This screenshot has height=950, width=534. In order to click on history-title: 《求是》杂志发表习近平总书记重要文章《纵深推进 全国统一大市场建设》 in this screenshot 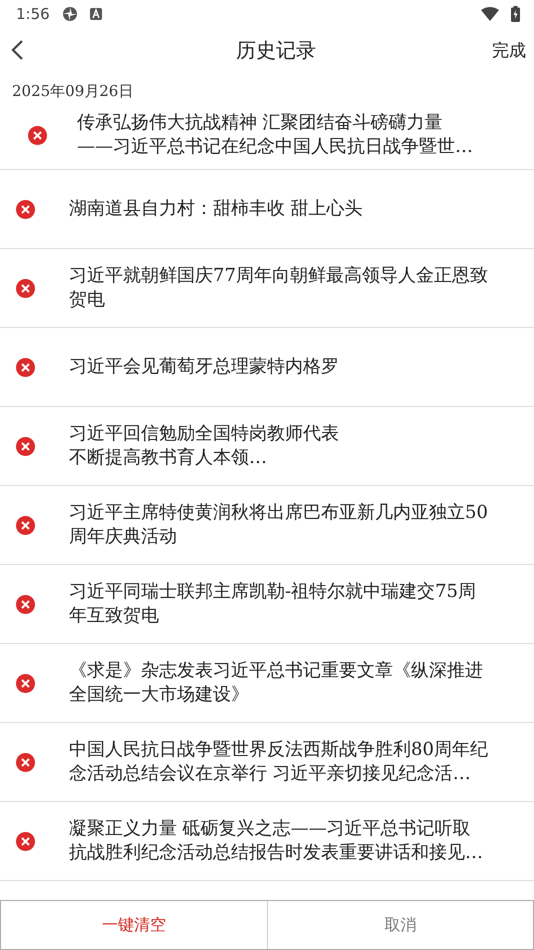, I will do `click(276, 683)`.